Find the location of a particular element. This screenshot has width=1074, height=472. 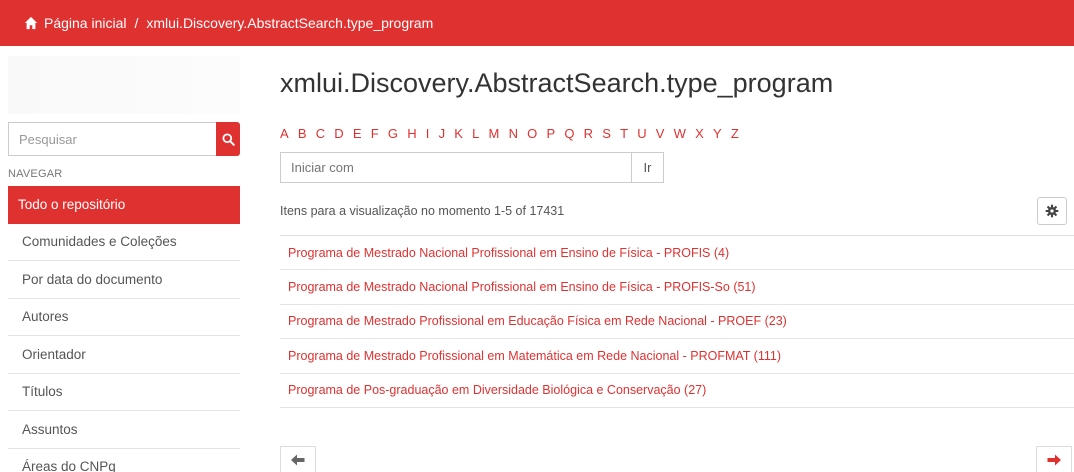

alphabet-letter-o: O is located at coordinates (532, 133).